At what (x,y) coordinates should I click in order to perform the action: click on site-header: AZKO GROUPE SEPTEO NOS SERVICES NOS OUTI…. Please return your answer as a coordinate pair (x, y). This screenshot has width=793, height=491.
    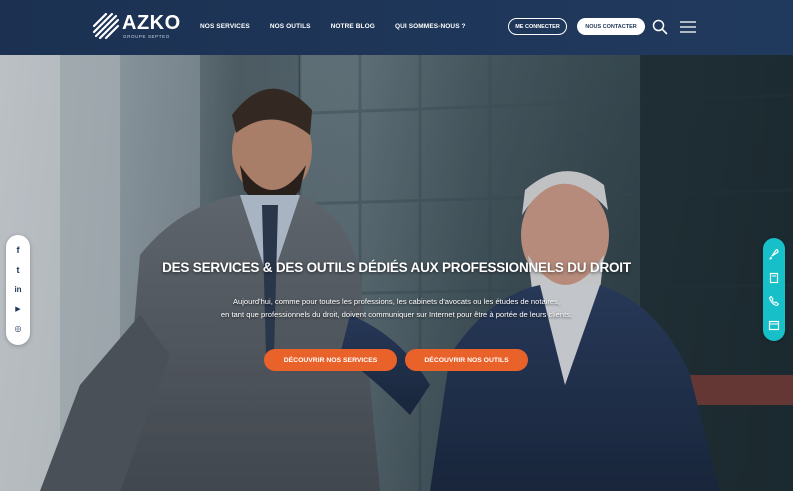
    Looking at the image, I should click on (396, 27).